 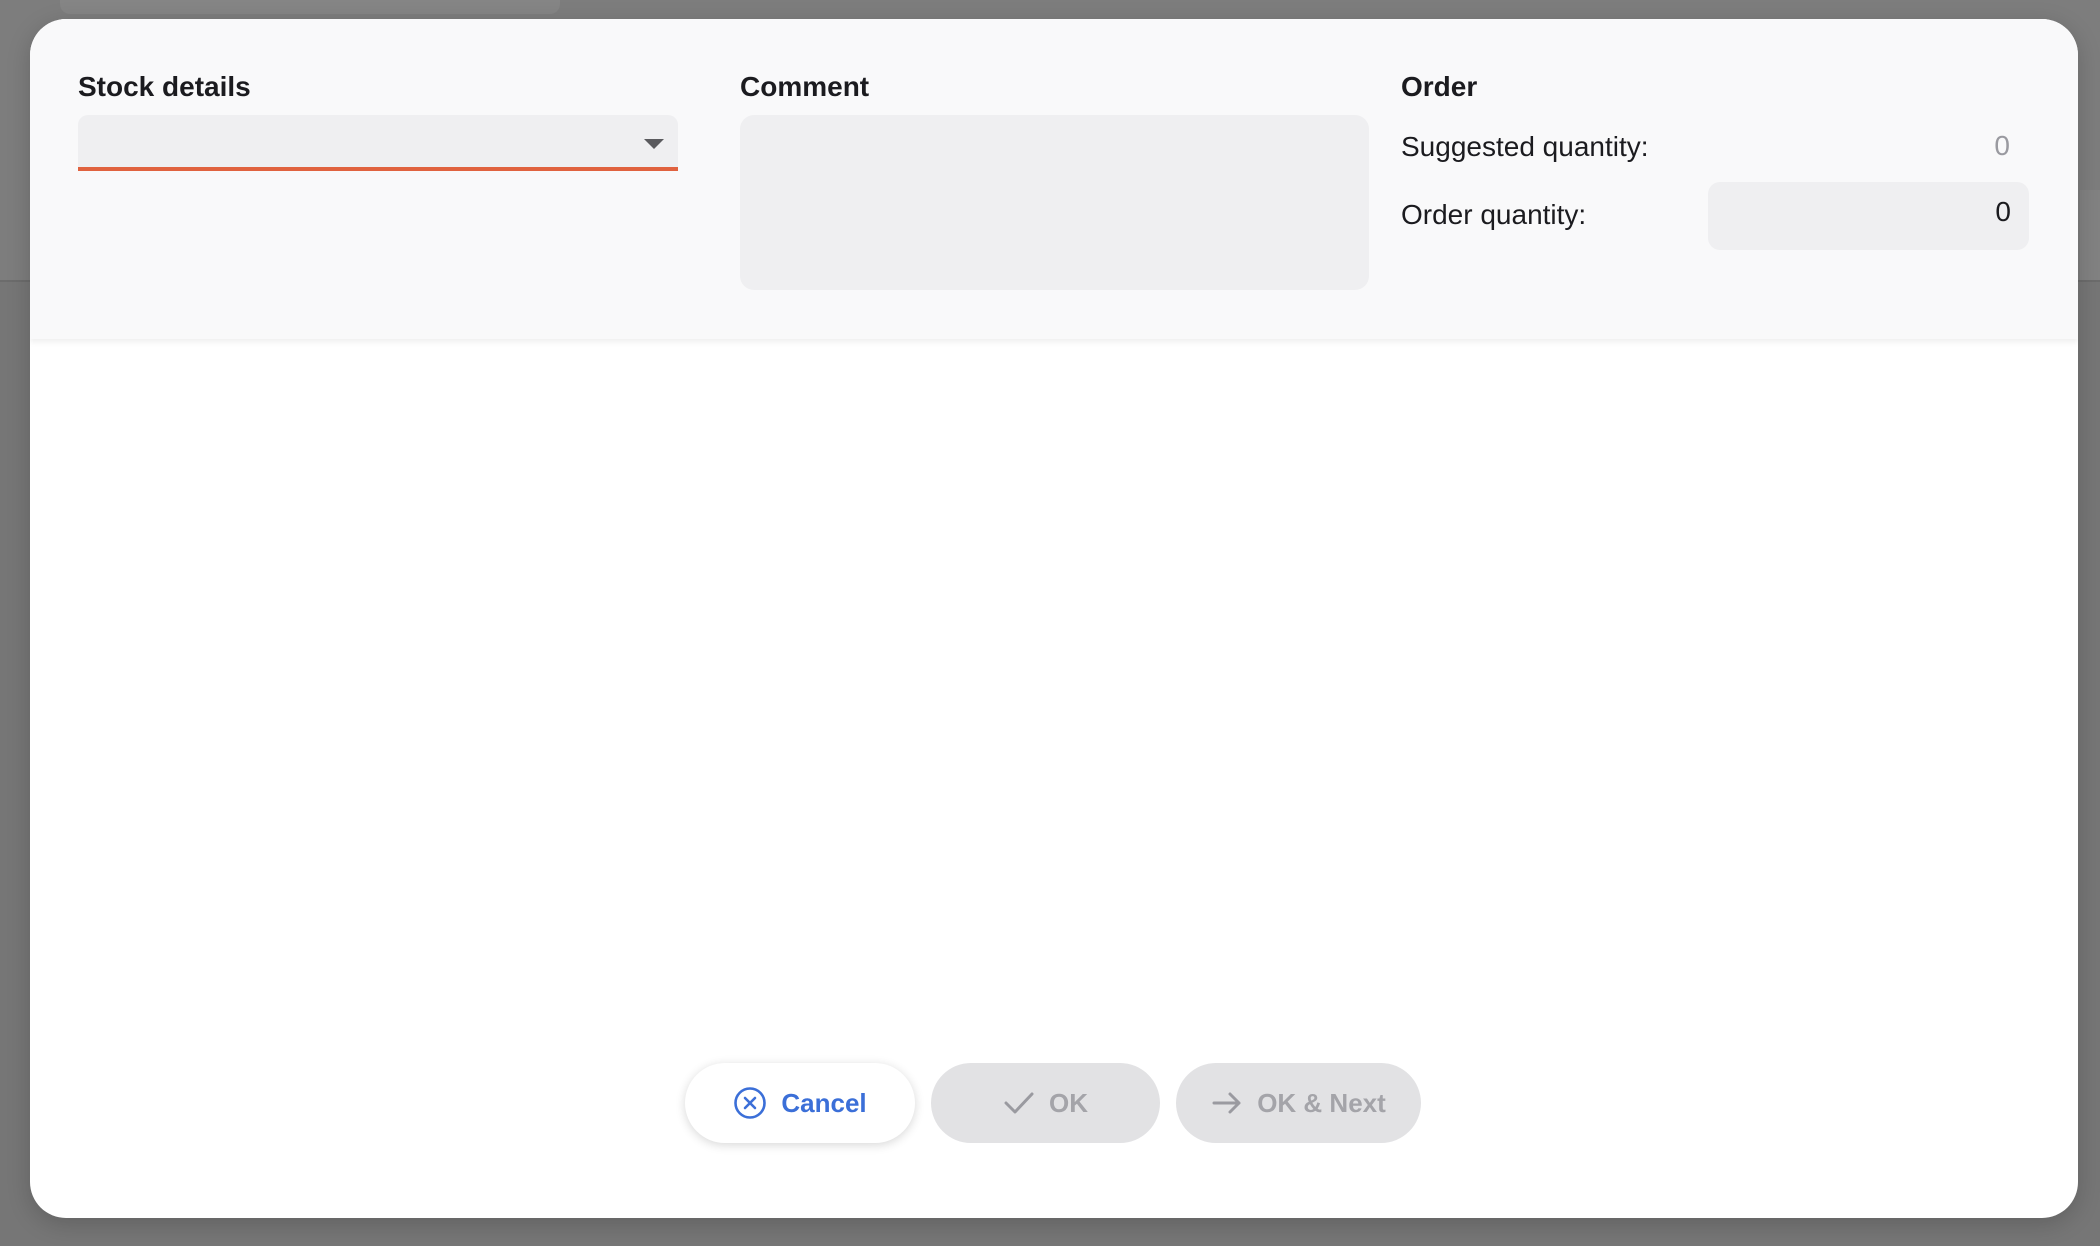 I want to click on suggested-quantity-value: 0, so click(x=2002, y=145).